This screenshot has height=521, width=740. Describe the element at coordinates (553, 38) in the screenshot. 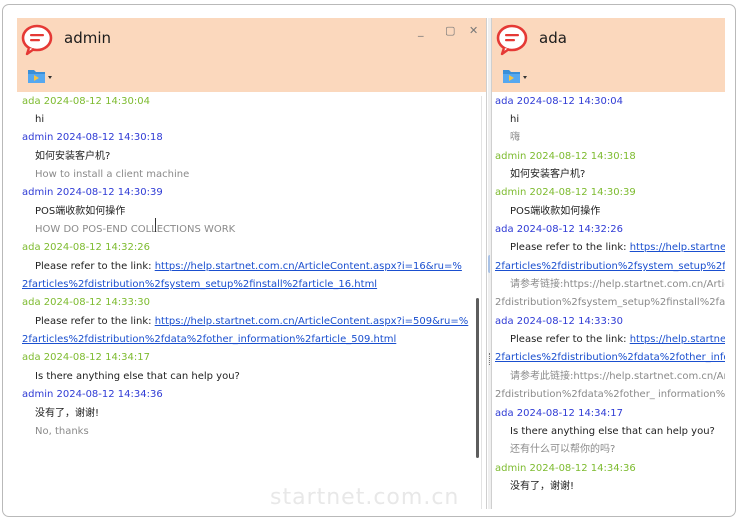

I see `chat-title: ada` at that location.